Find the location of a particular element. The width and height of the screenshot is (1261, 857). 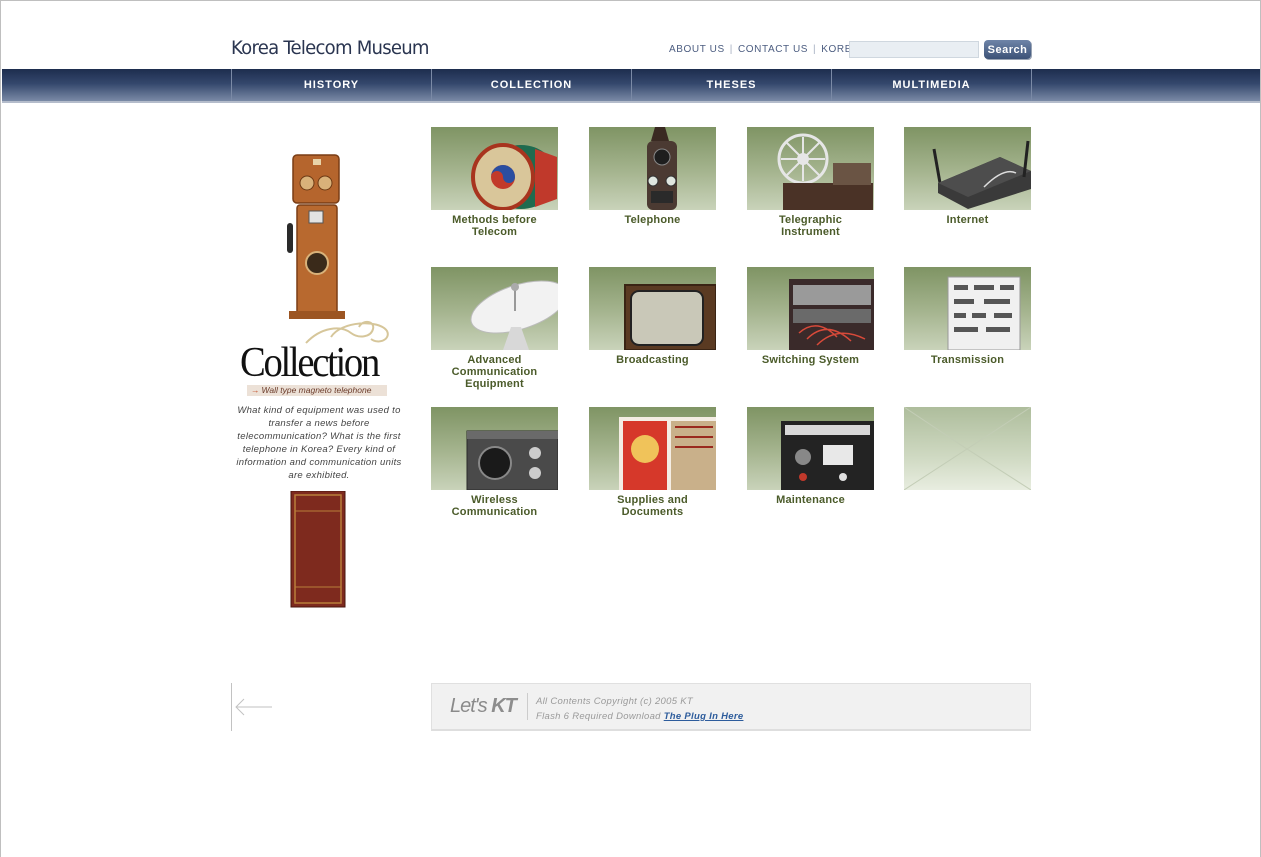

tile-label: Broadcasting is located at coordinates (652, 360).